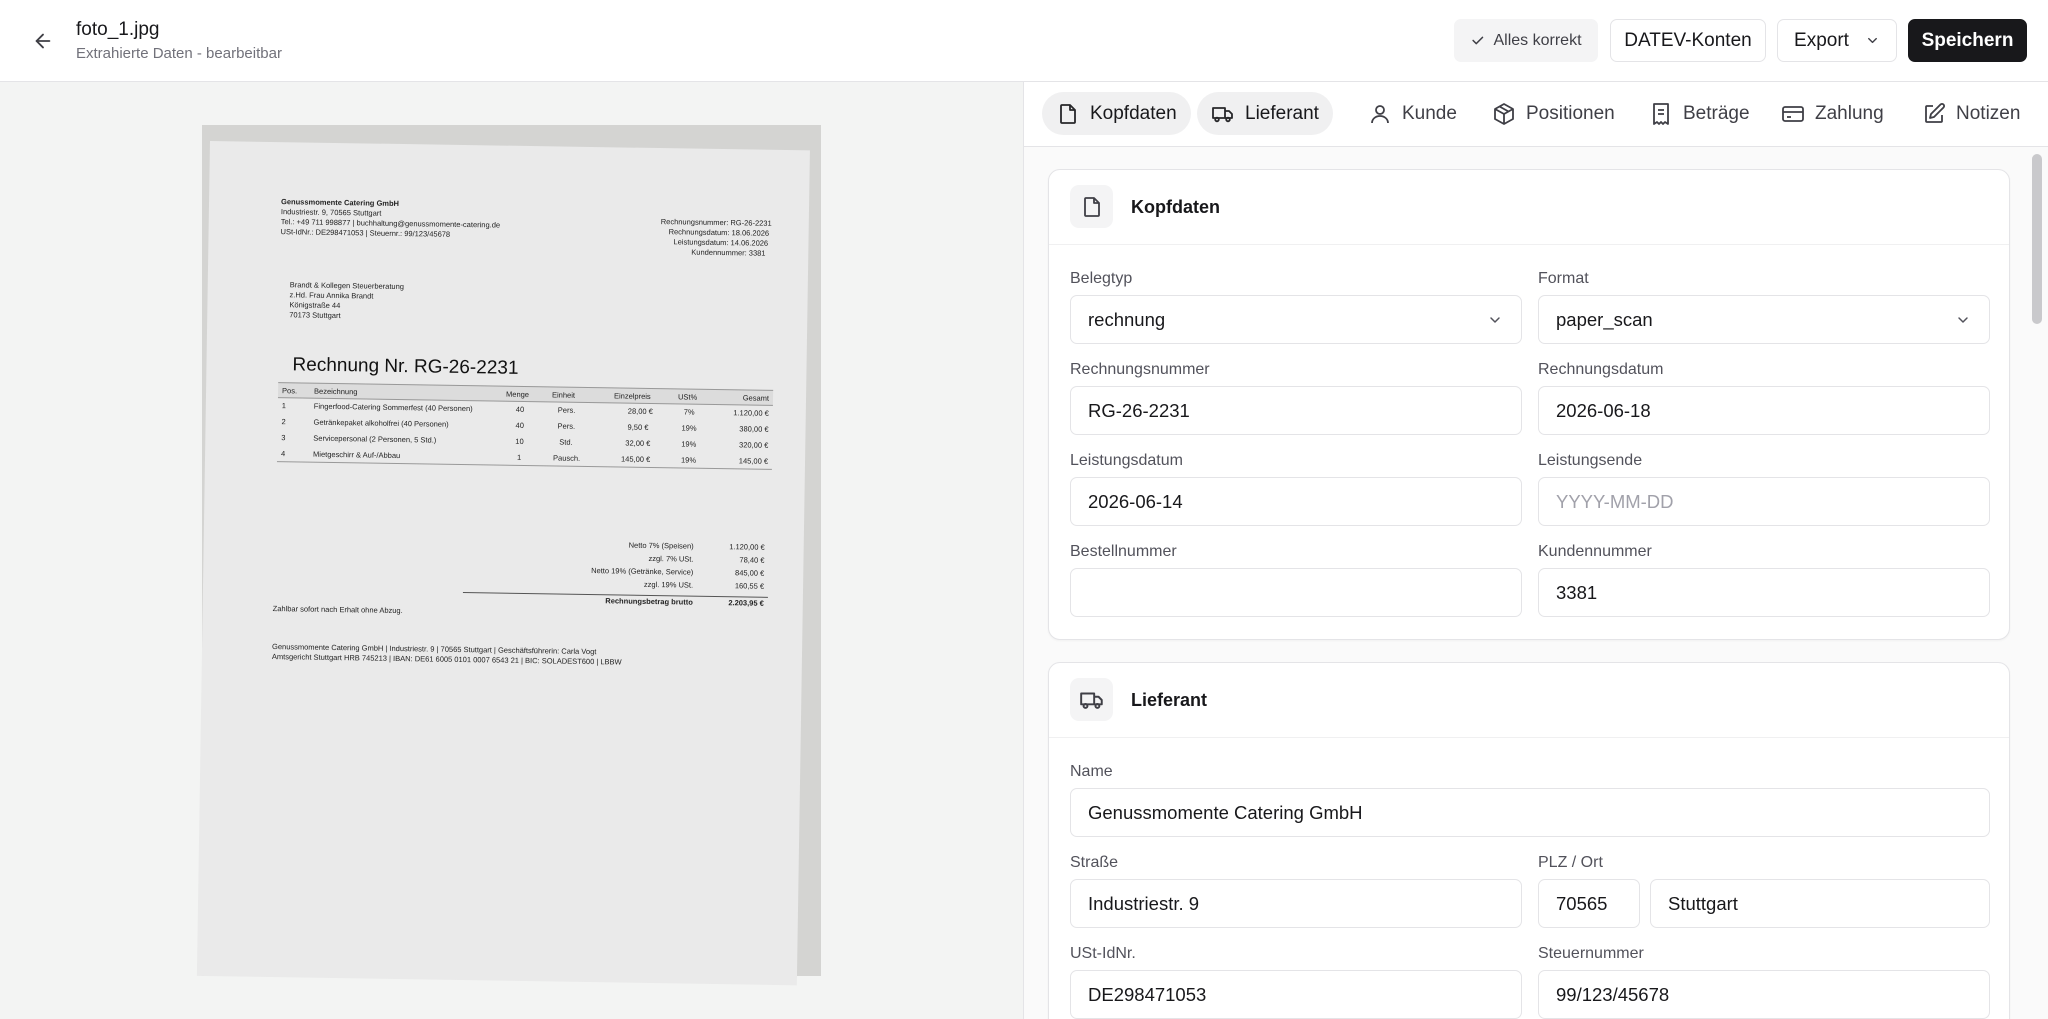 This screenshot has width=2048, height=1019. What do you see at coordinates (1764, 410) in the screenshot?
I see `rechnungsdatum-input: 2026-06-18` at bounding box center [1764, 410].